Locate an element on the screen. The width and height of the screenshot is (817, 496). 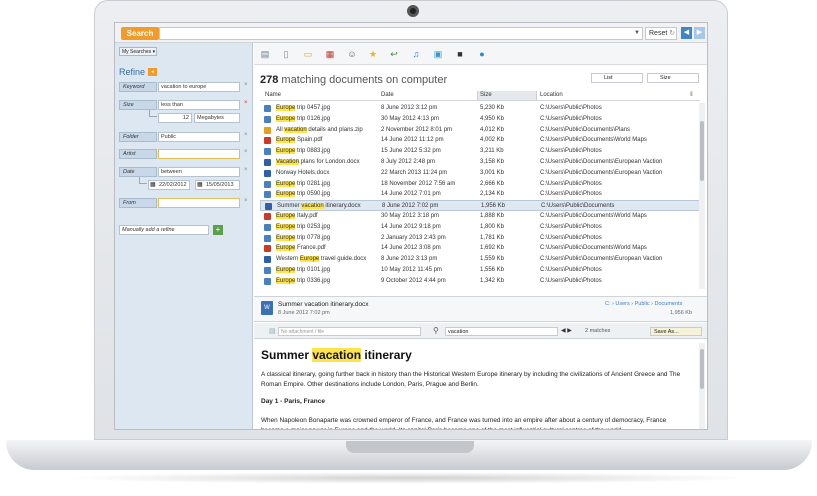
row-size-value: 1,800 Kb is located at coordinates (492, 226).